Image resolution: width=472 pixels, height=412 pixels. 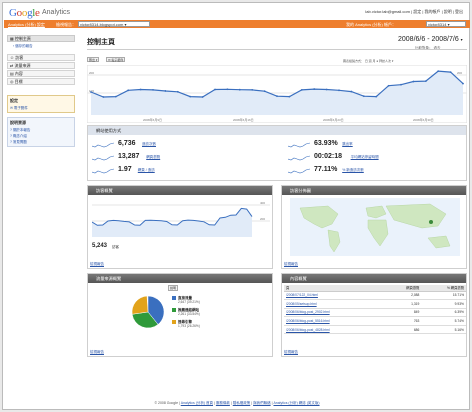 I want to click on usage-stat-value: 6,736, so click(x=127, y=143).